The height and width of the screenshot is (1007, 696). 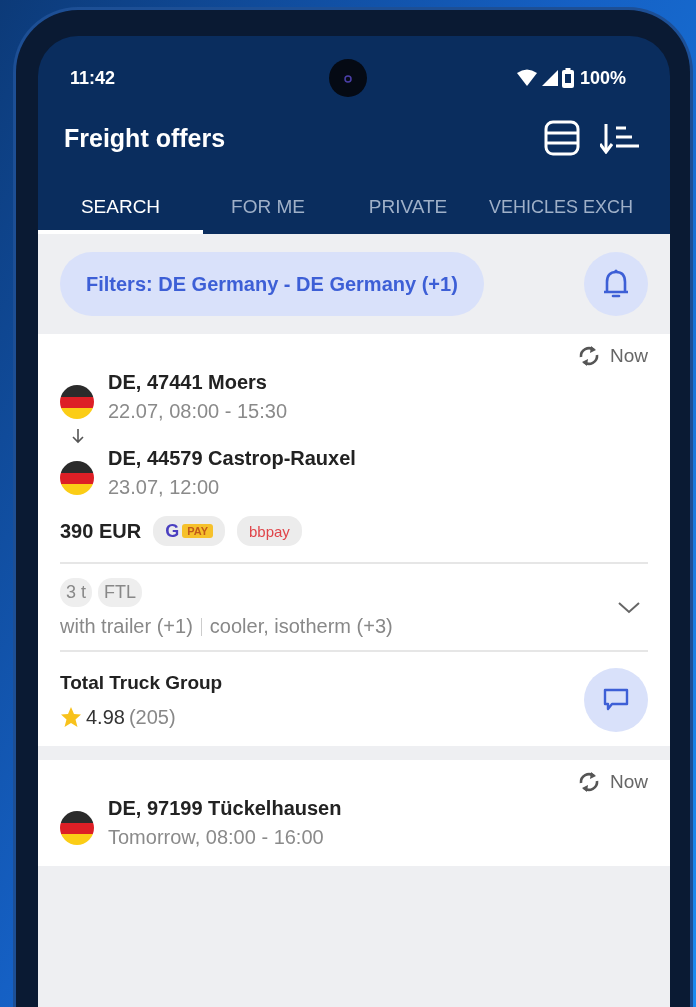 I want to click on tab: PRIVATE, so click(x=408, y=205).